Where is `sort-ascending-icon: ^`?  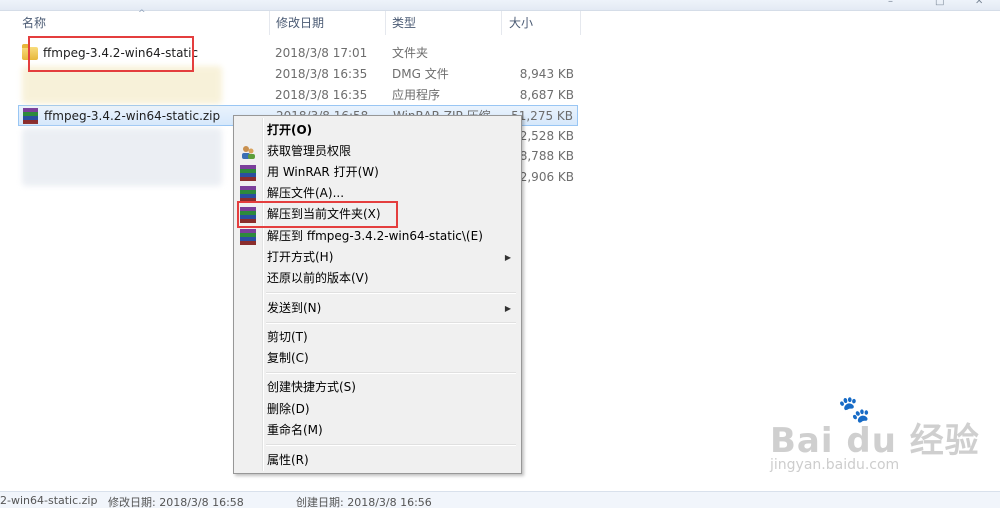
sort-ascending-icon: ^ is located at coordinates (142, 14).